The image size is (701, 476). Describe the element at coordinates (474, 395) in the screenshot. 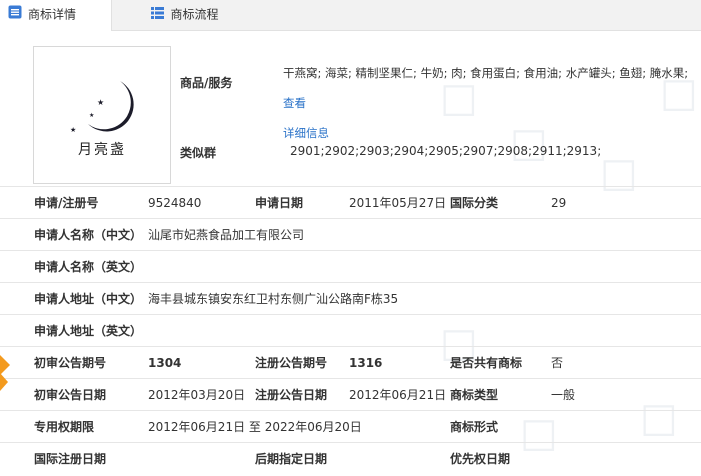

I see `field-label: 商标类型` at that location.